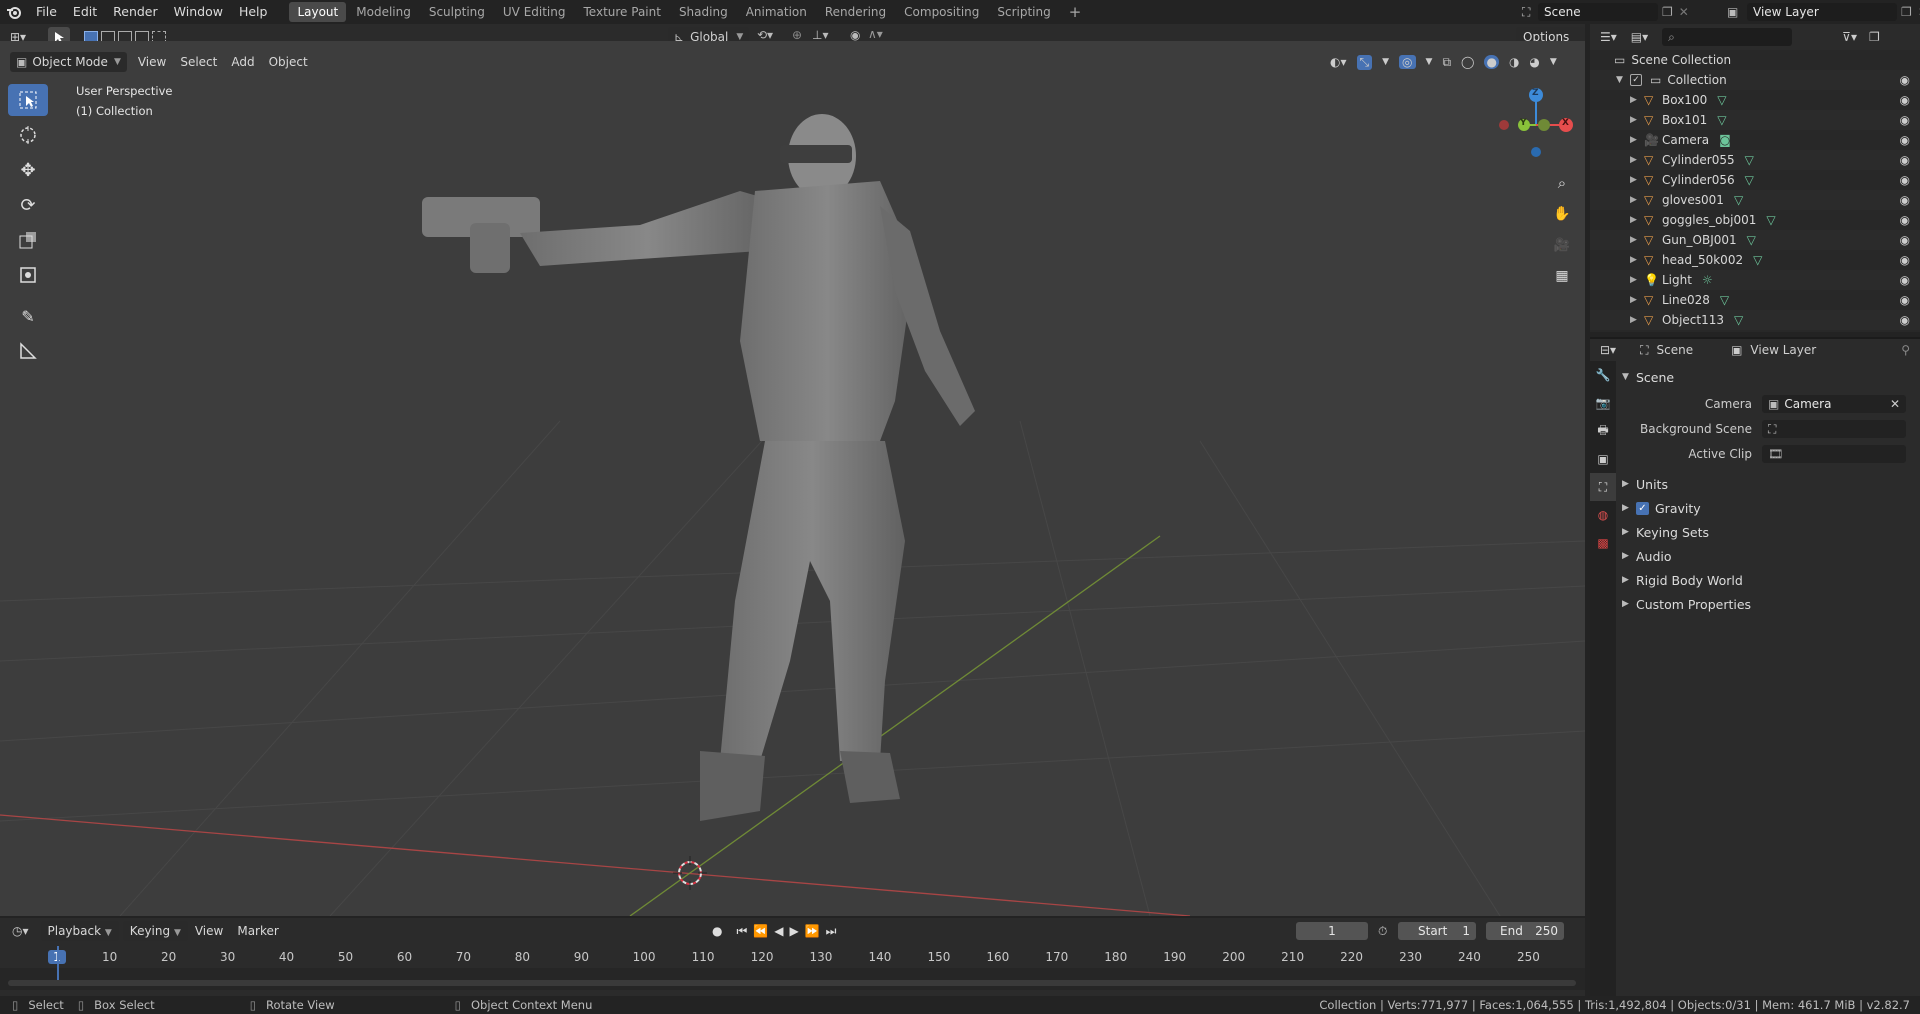 Image resolution: width=1920 pixels, height=1014 pixels. Describe the element at coordinates (1364, 62) in the screenshot. I see `gizmo-toggle-icon: ⤡` at that location.